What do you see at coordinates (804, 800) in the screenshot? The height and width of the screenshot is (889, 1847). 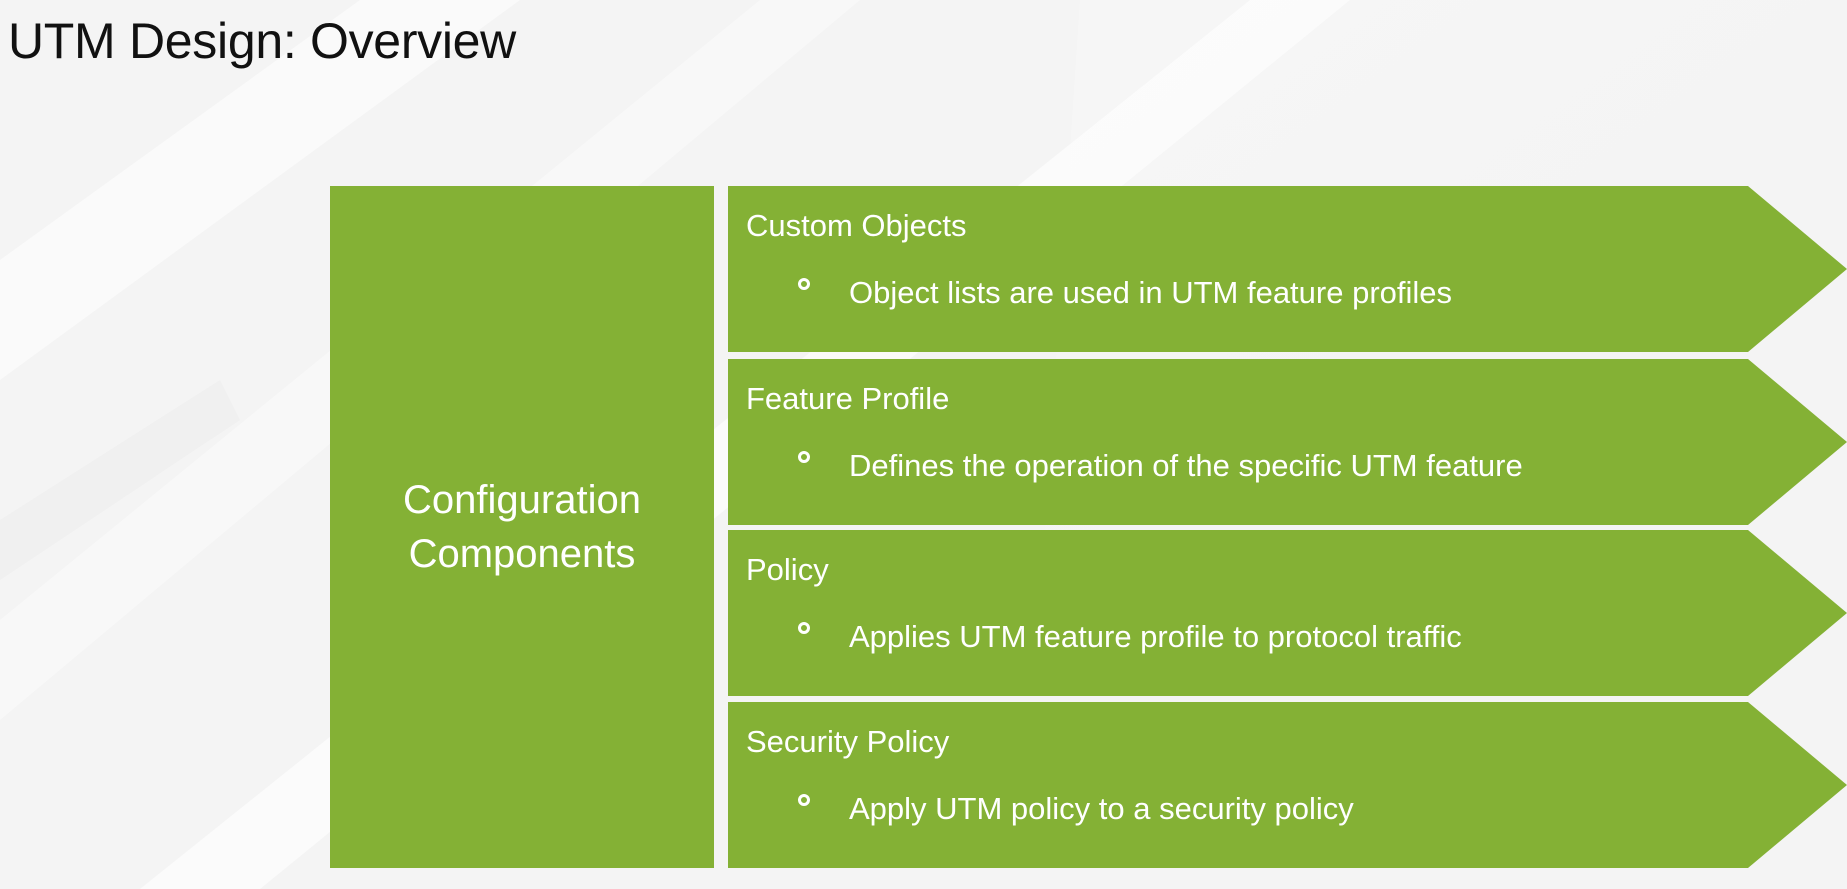 I see `security-policy-bullet-icon` at bounding box center [804, 800].